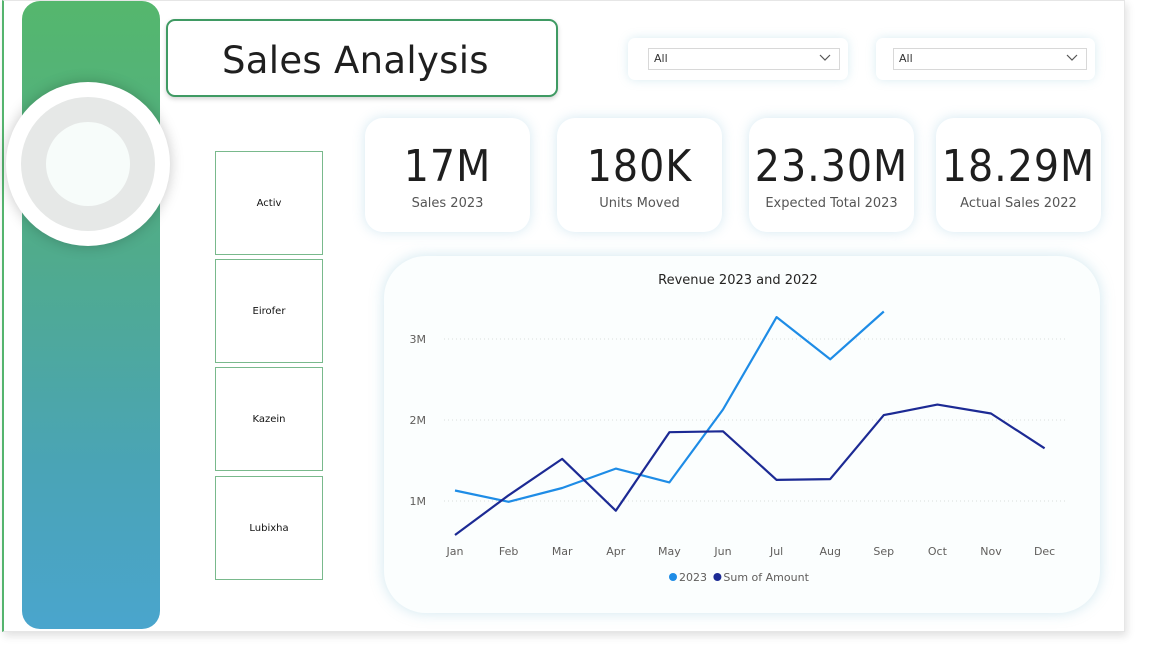 This screenshot has height=664, width=1174. What do you see at coordinates (722, 551) in the screenshot?
I see `x-tick-label: Jun` at bounding box center [722, 551].